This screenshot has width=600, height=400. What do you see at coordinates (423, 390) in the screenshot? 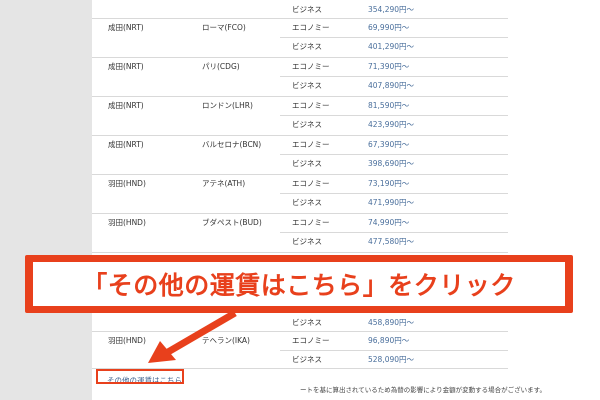
I see `fare-footnote: ートを基に算出されているため為替の影響により金額が変動する場合がございます。` at bounding box center [423, 390].